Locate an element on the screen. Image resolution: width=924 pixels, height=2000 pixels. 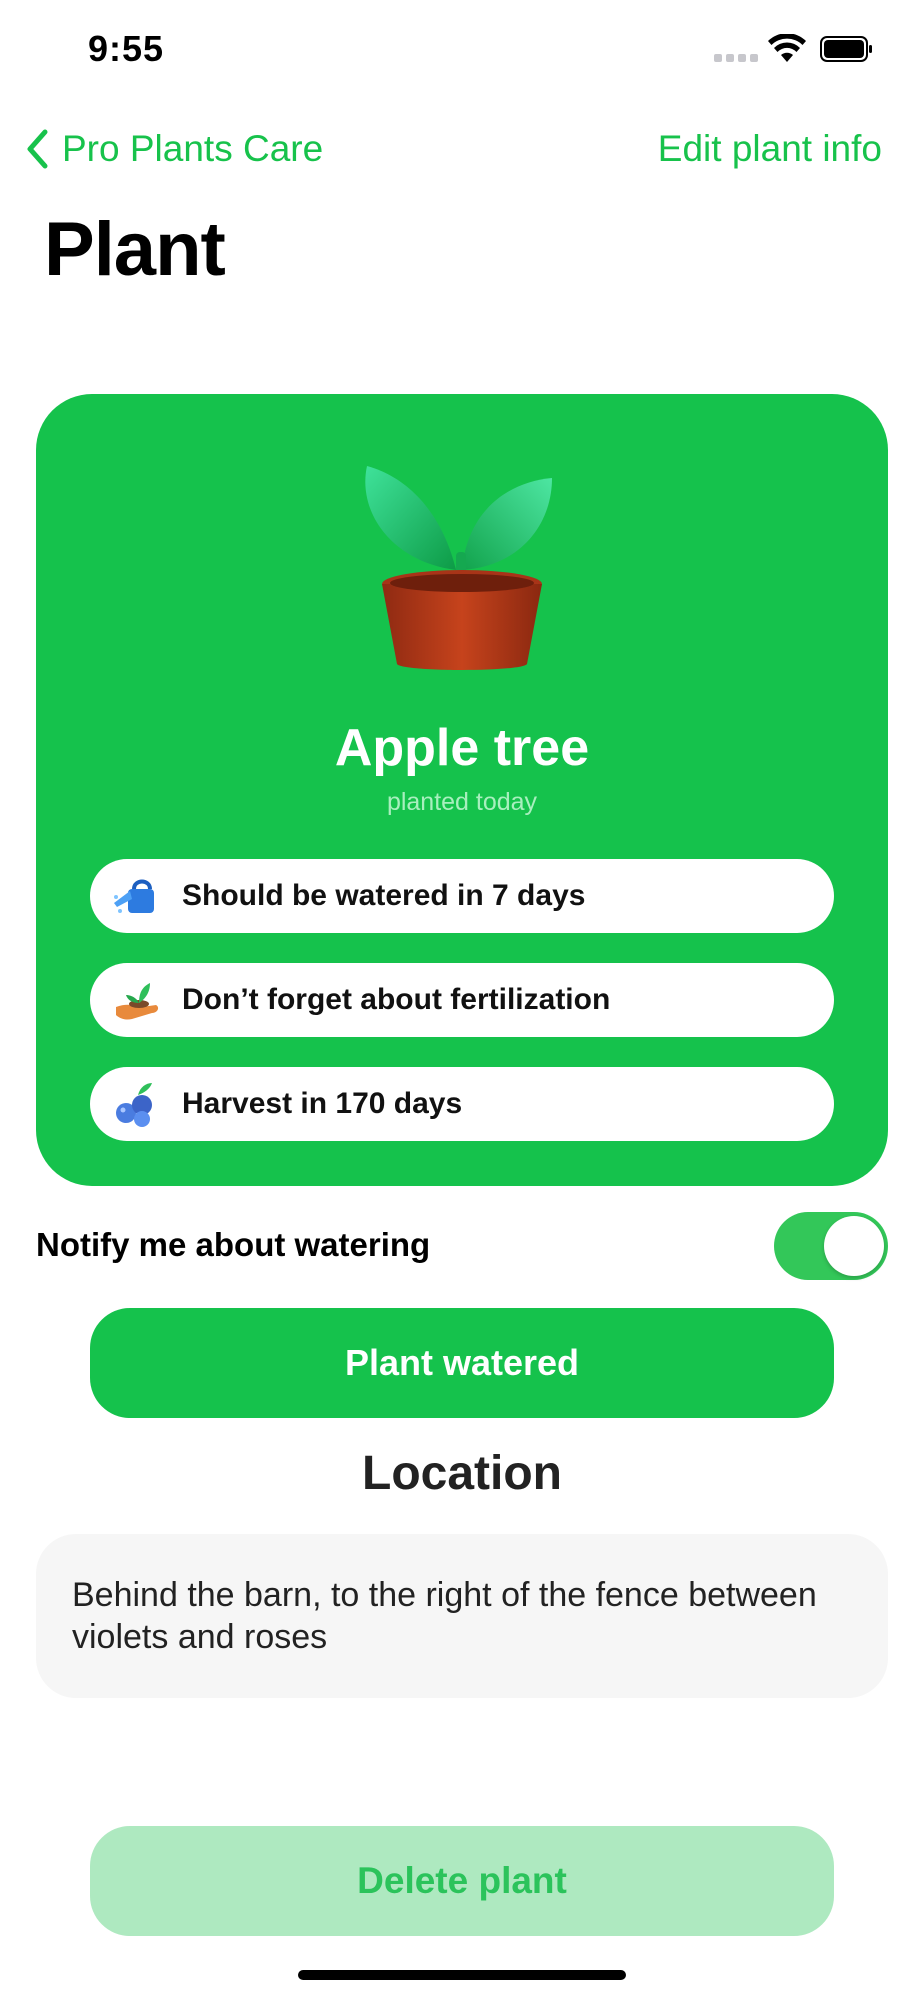
fertilizer-icon is located at coordinates (137, 1001).